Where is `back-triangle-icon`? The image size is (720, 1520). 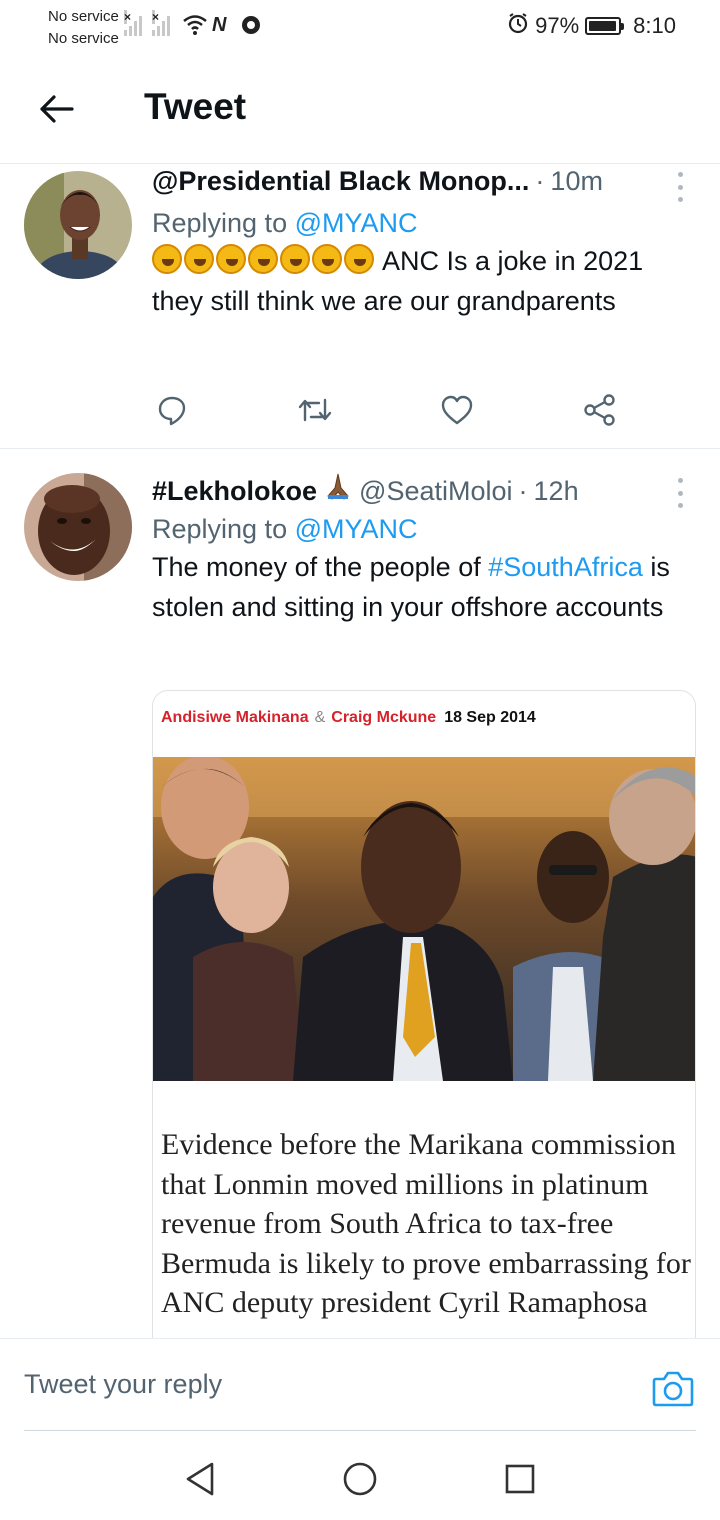 back-triangle-icon is located at coordinates (200, 1479).